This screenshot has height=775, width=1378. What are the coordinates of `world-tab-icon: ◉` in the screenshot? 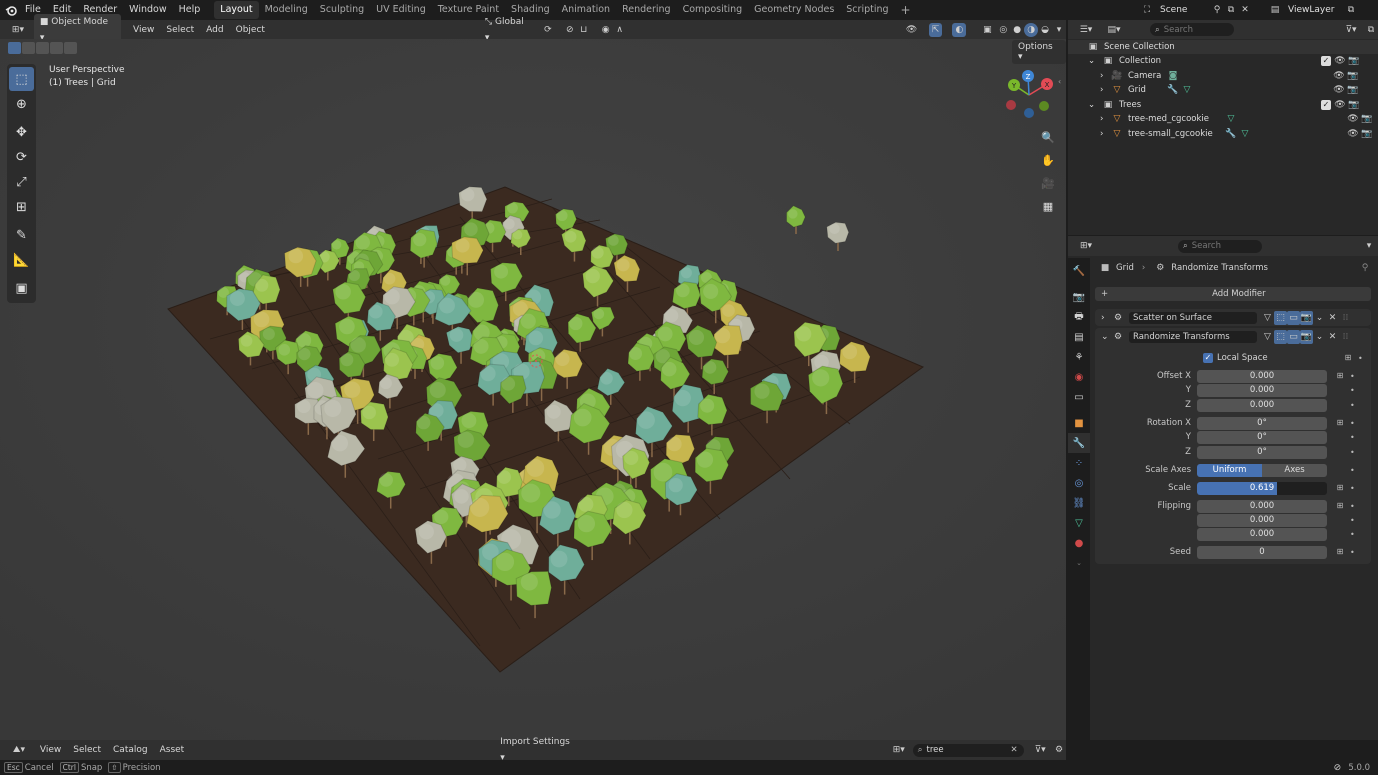 It's located at (1079, 377).